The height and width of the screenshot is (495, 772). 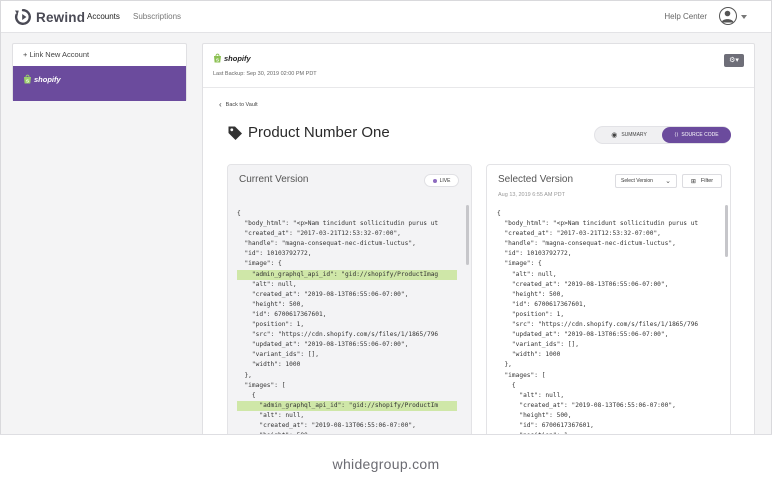 I want to click on select-version-dropdown: Select Version ⌄, so click(x=646, y=181).